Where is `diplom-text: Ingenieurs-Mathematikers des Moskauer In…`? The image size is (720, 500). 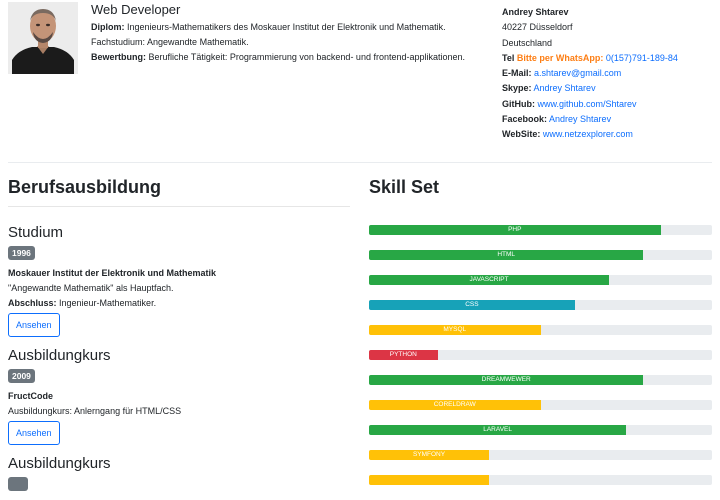 diplom-text: Ingenieurs-Mathematikers des Moskauer In… is located at coordinates (268, 34).